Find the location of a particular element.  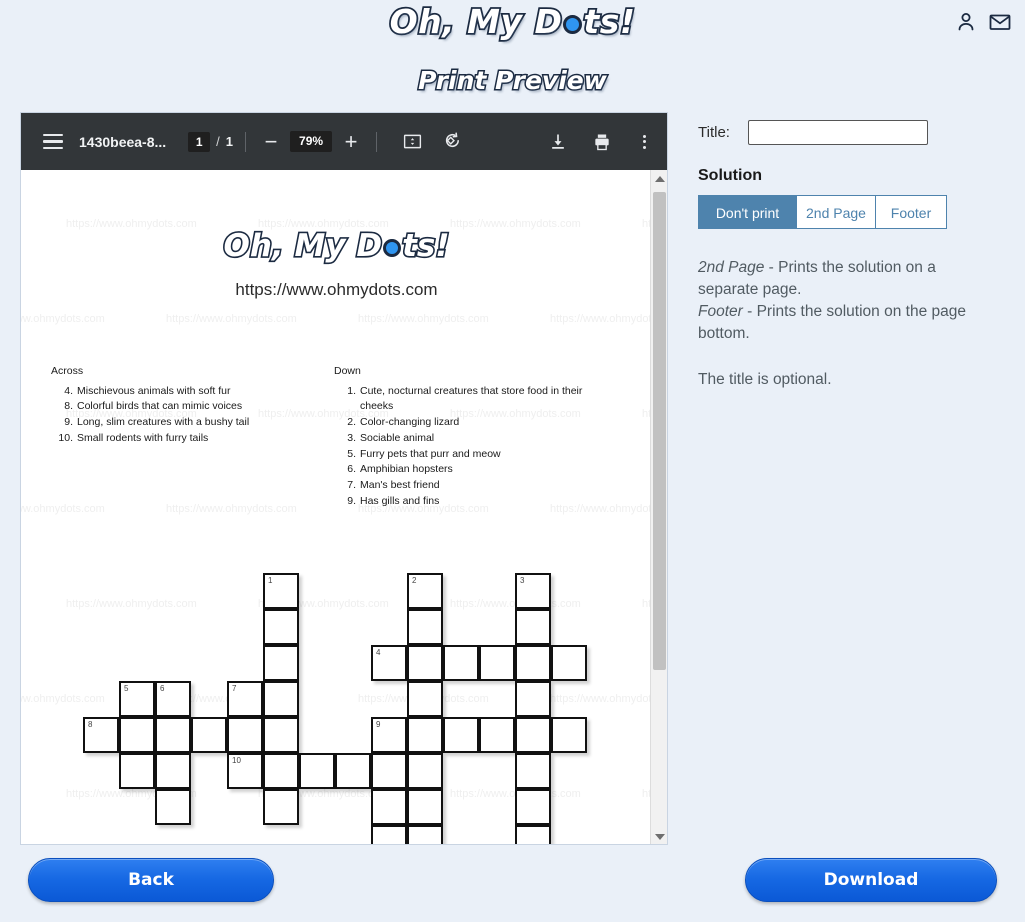

rotate-icon is located at coordinates (452, 142).